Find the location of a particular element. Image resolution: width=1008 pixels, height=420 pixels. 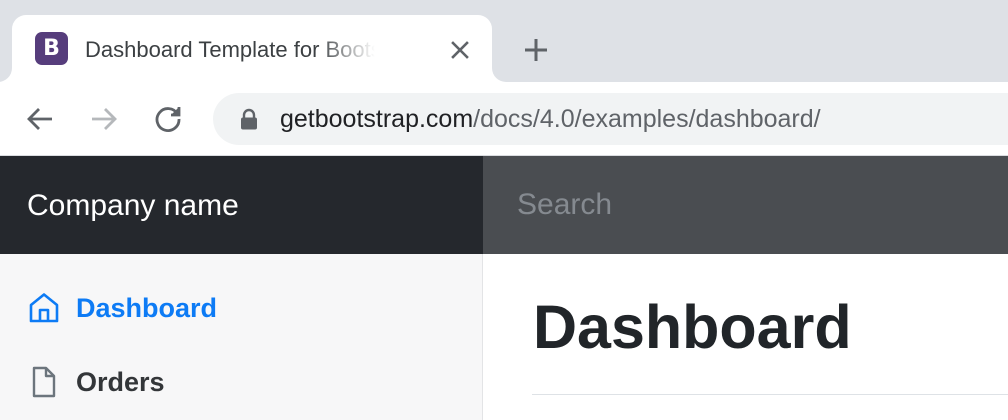

navbar-brand-area: Company name is located at coordinates (241, 205).